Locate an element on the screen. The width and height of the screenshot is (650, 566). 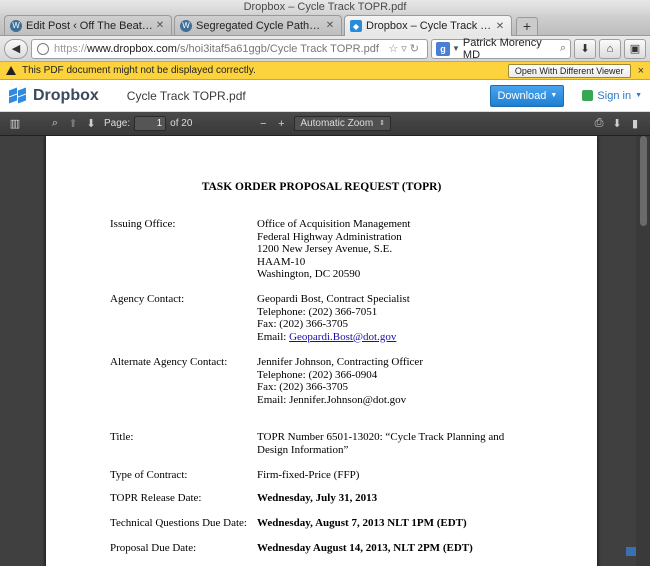
dropbox-icon: ◆ is located at coordinates (356, 26).